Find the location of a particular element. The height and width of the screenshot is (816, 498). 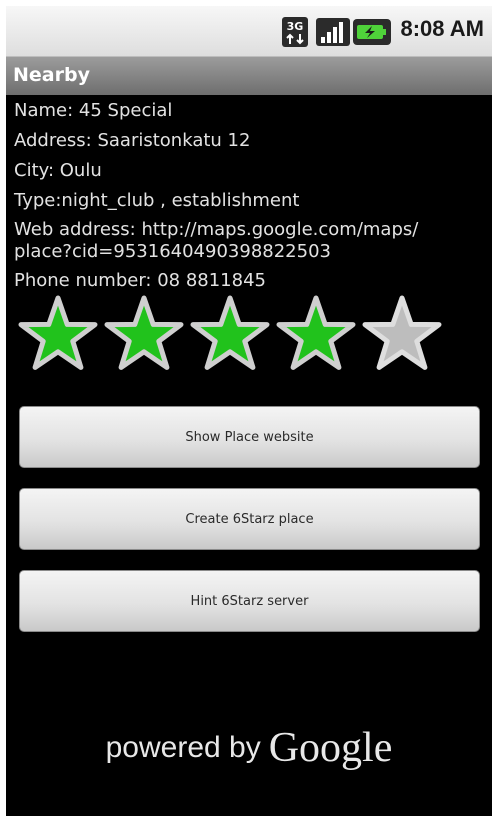

show-place-website-button: Show Place website is located at coordinates (249, 437).